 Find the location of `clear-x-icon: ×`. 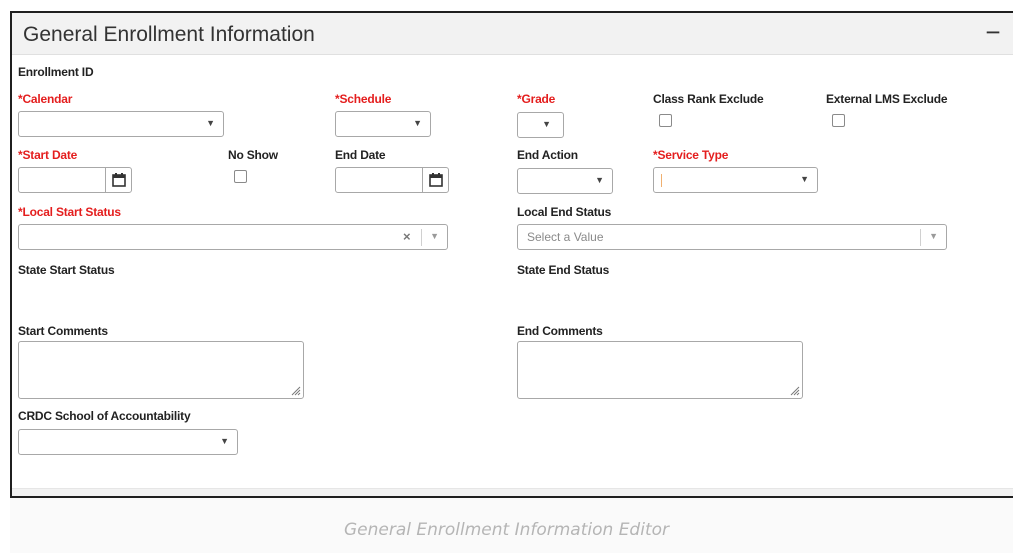

clear-x-icon: × is located at coordinates (407, 236).